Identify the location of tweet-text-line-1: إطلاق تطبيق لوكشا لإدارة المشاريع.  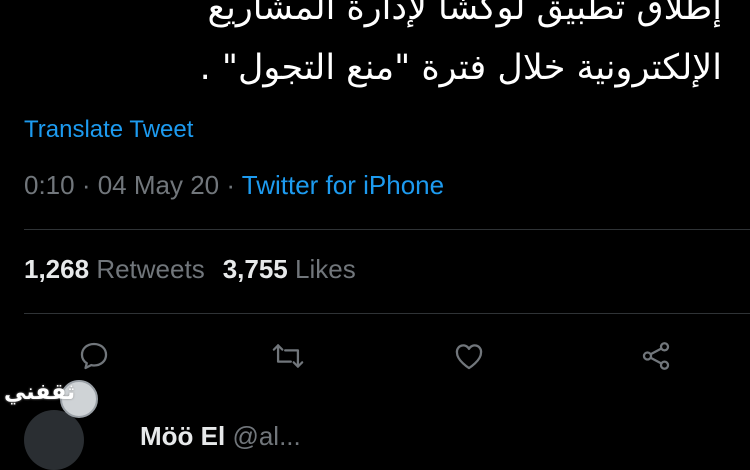
(464, 14).